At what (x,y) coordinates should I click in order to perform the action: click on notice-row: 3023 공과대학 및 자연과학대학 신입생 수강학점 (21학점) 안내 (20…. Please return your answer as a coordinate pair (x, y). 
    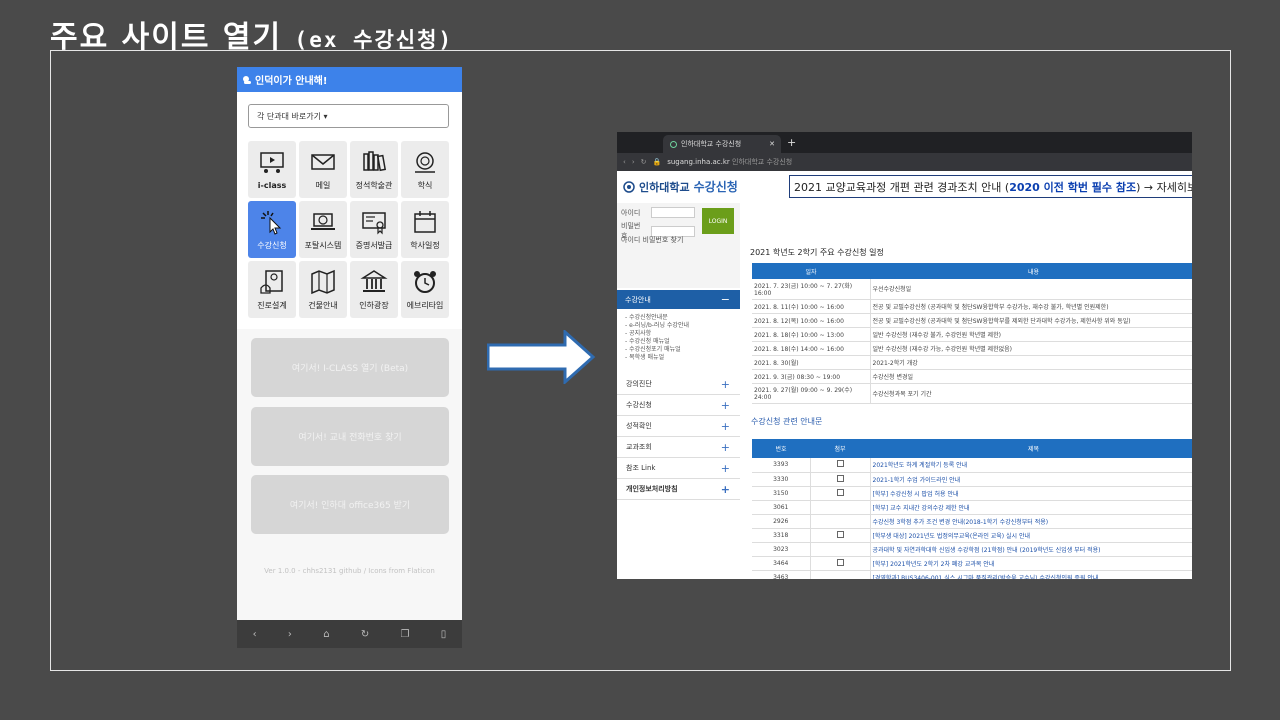
    Looking at the image, I should click on (972, 549).